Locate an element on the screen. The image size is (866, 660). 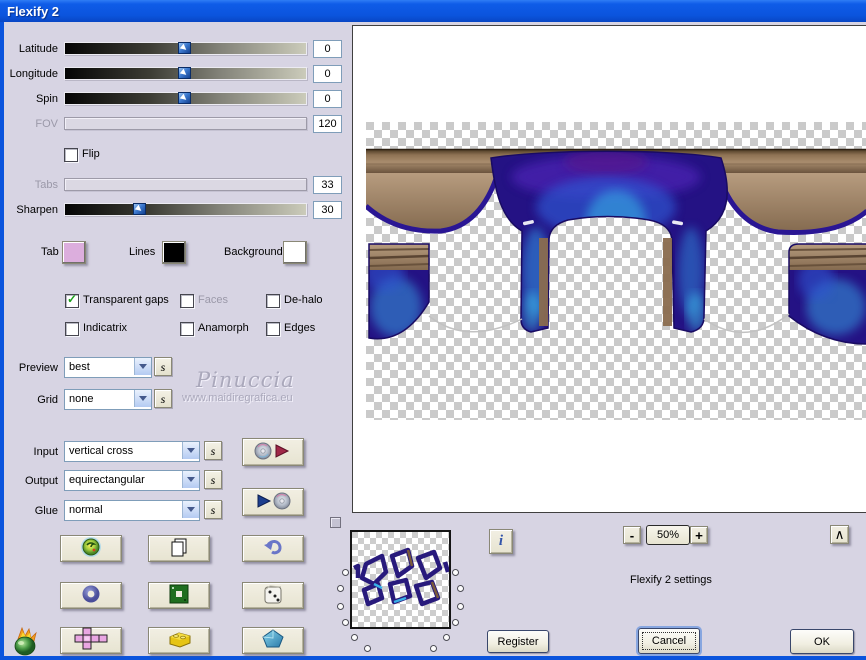
save-settings-button is located at coordinates (273, 452).